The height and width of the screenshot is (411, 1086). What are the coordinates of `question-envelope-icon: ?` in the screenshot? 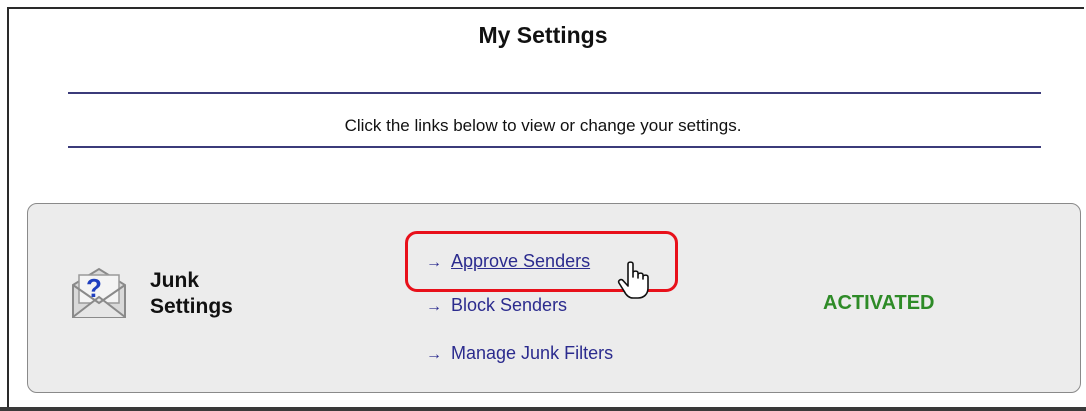 It's located at (99, 292).